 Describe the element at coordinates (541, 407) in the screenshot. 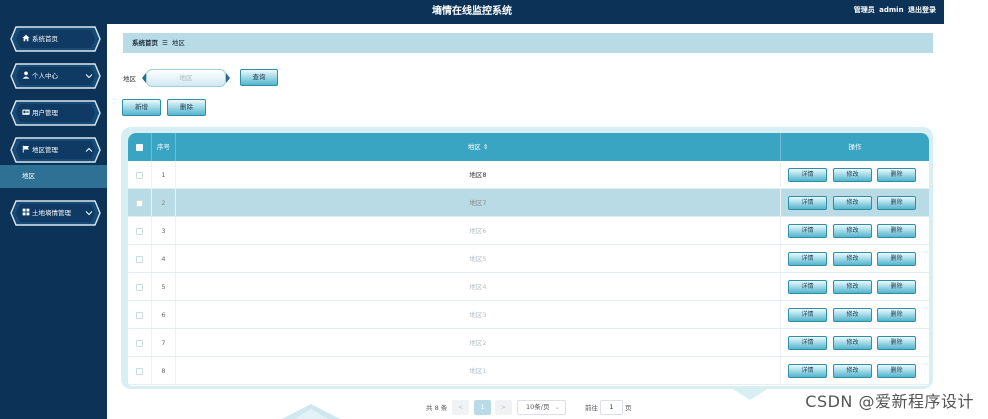

I see `page-size-select: 10条/页 ⌄` at that location.